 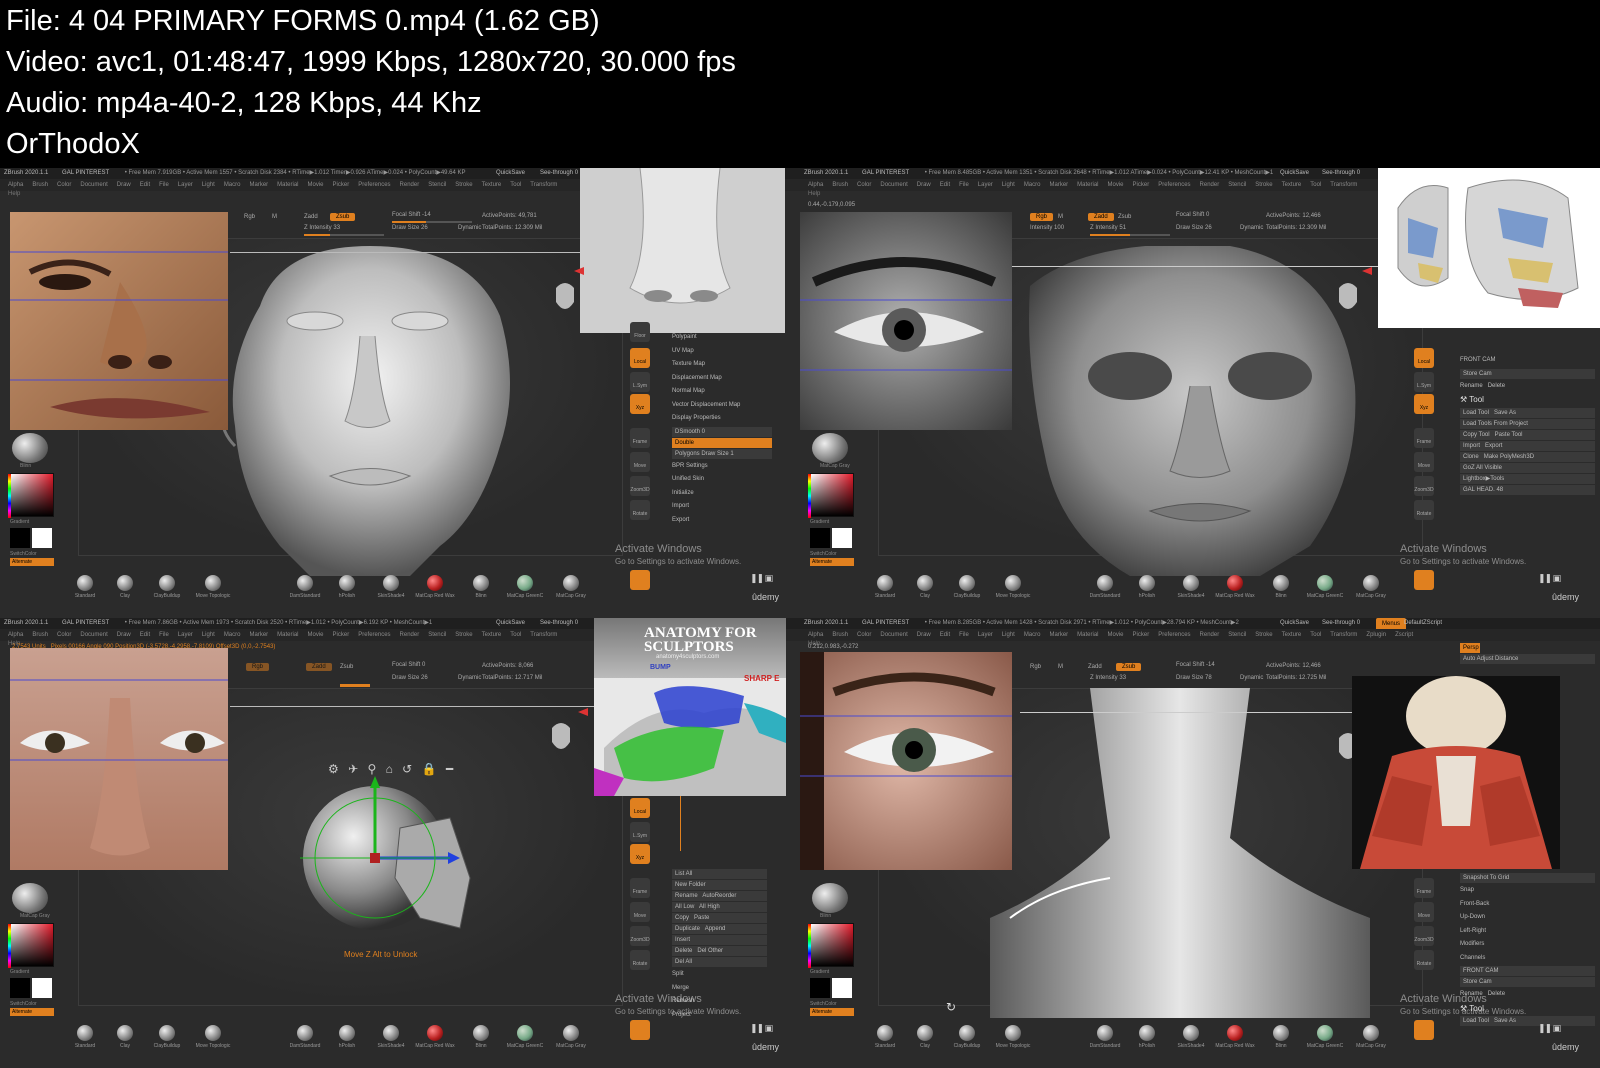 I want to click on see-through-slider: See-through 0, so click(x=559, y=623).